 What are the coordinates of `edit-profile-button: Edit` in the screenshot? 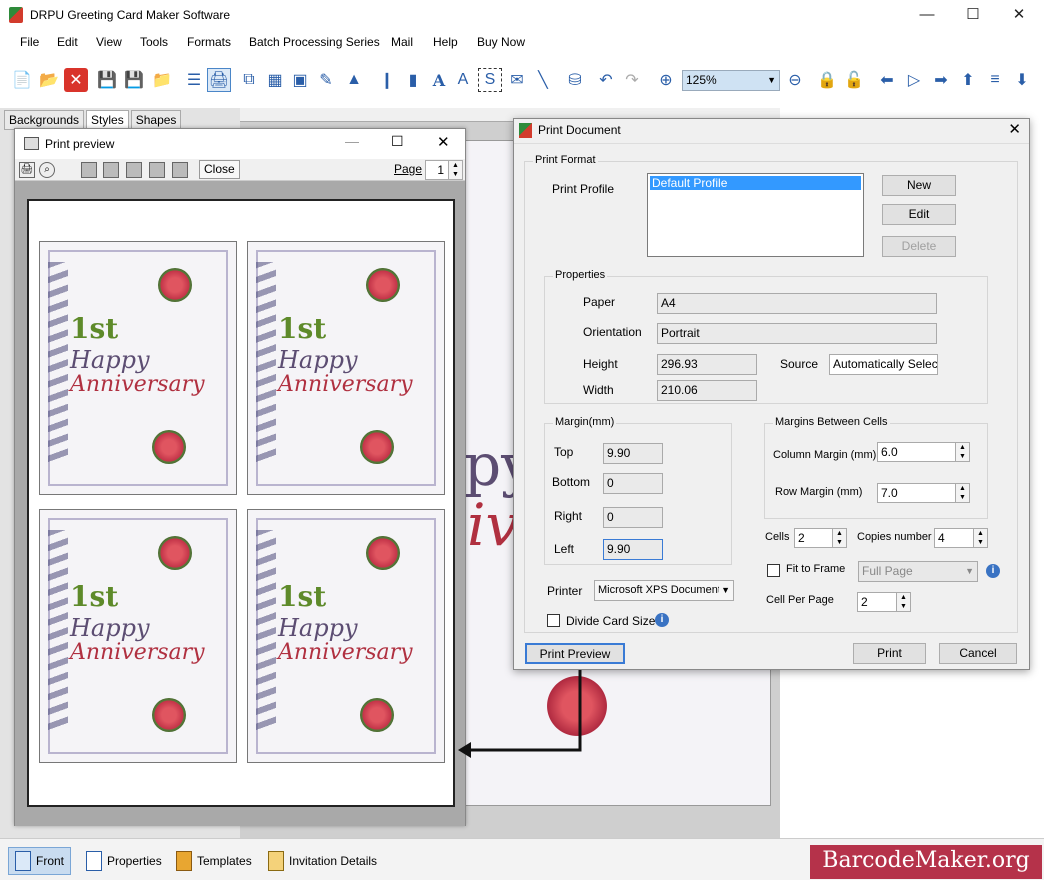 It's located at (919, 214).